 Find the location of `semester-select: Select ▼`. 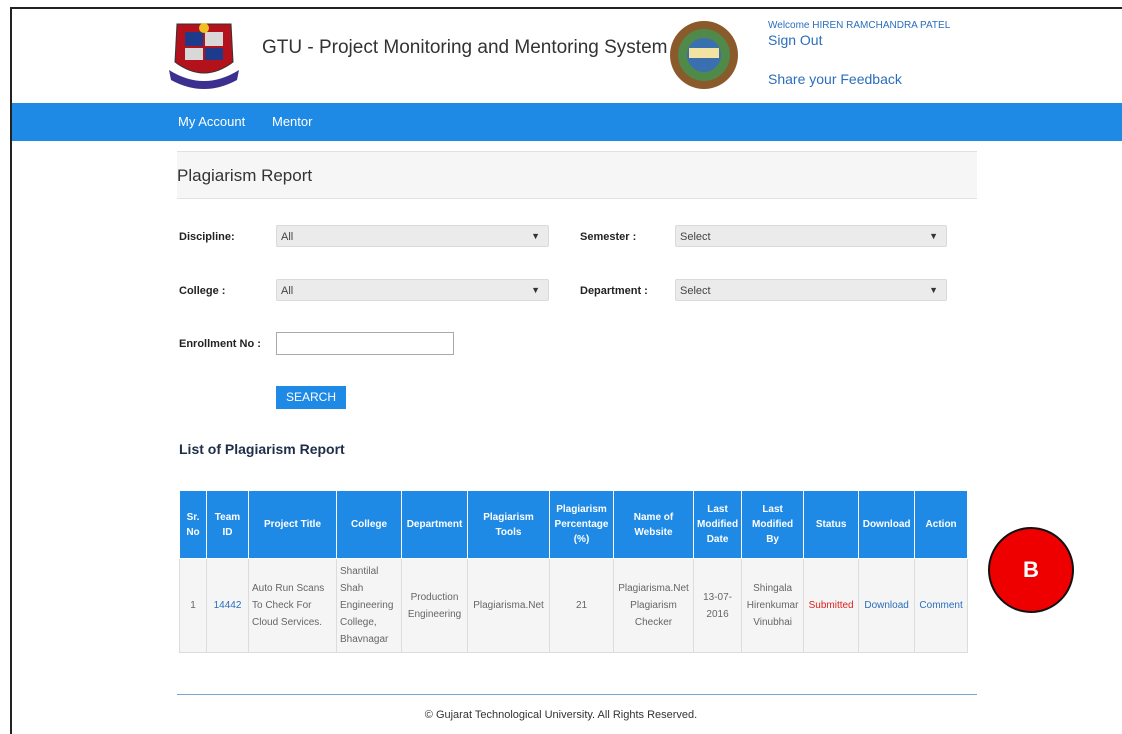

semester-select: Select ▼ is located at coordinates (811, 236).